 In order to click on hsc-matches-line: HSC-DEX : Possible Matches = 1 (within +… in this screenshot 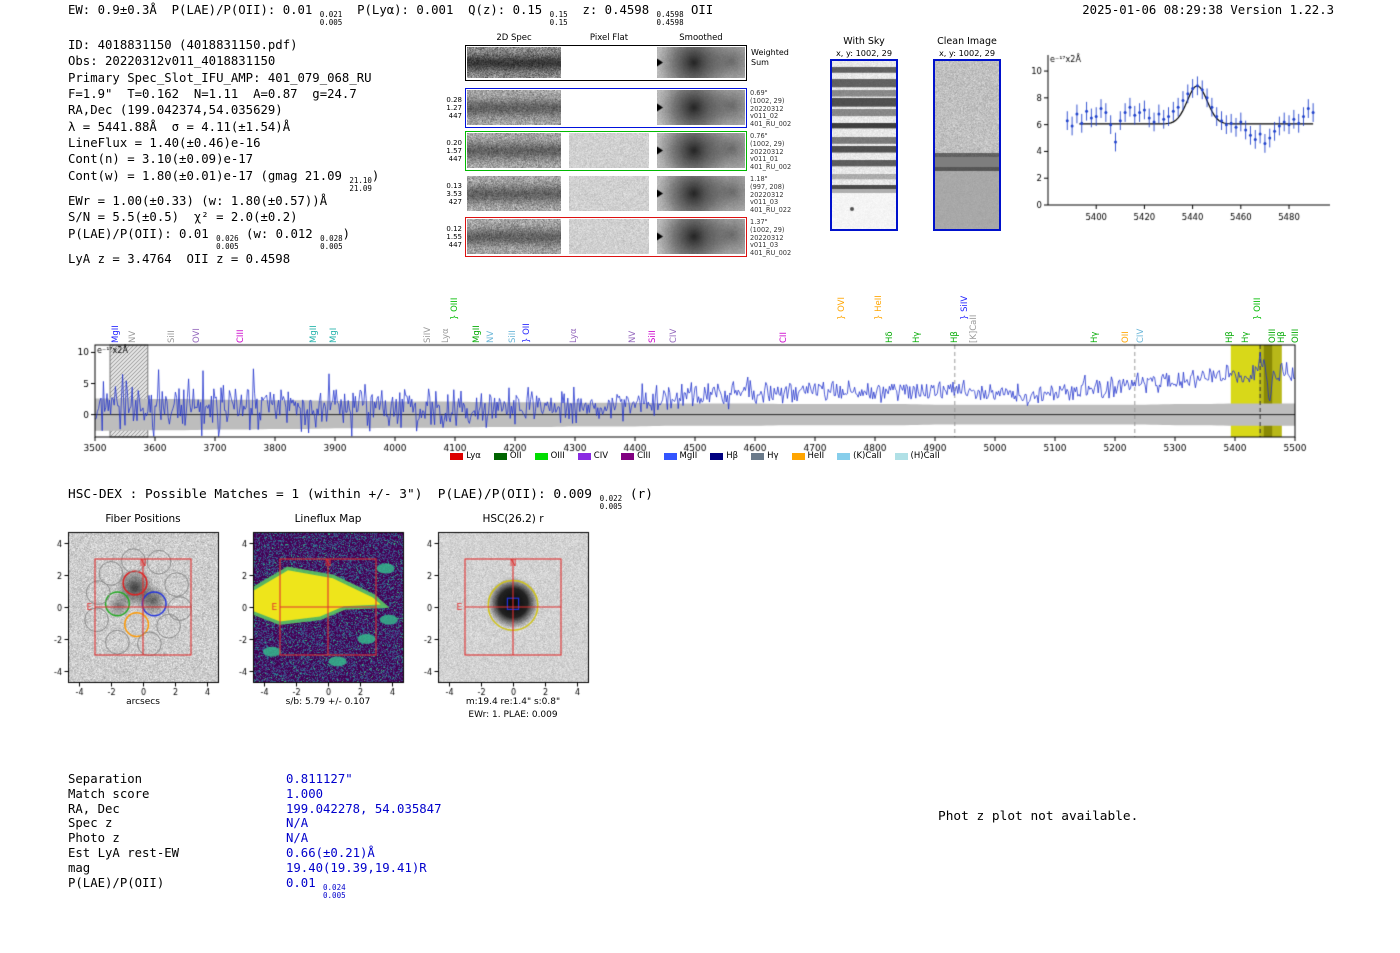, I will do `click(361, 499)`.